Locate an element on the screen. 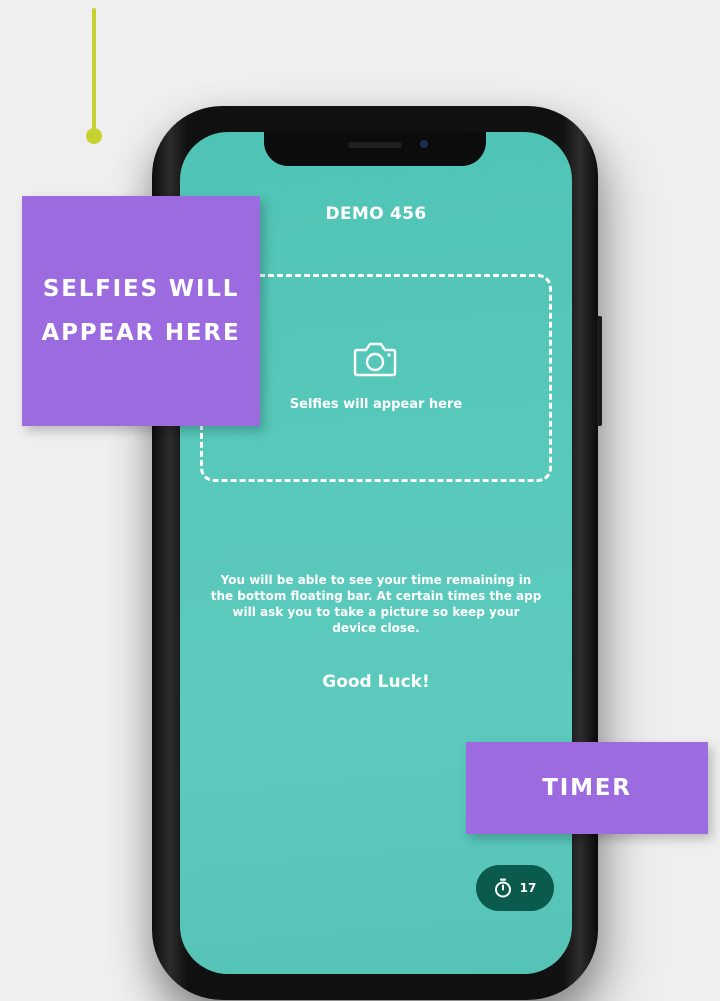 Image resolution: width=720 pixels, height=1001 pixels. speaker-grille is located at coordinates (375, 145).